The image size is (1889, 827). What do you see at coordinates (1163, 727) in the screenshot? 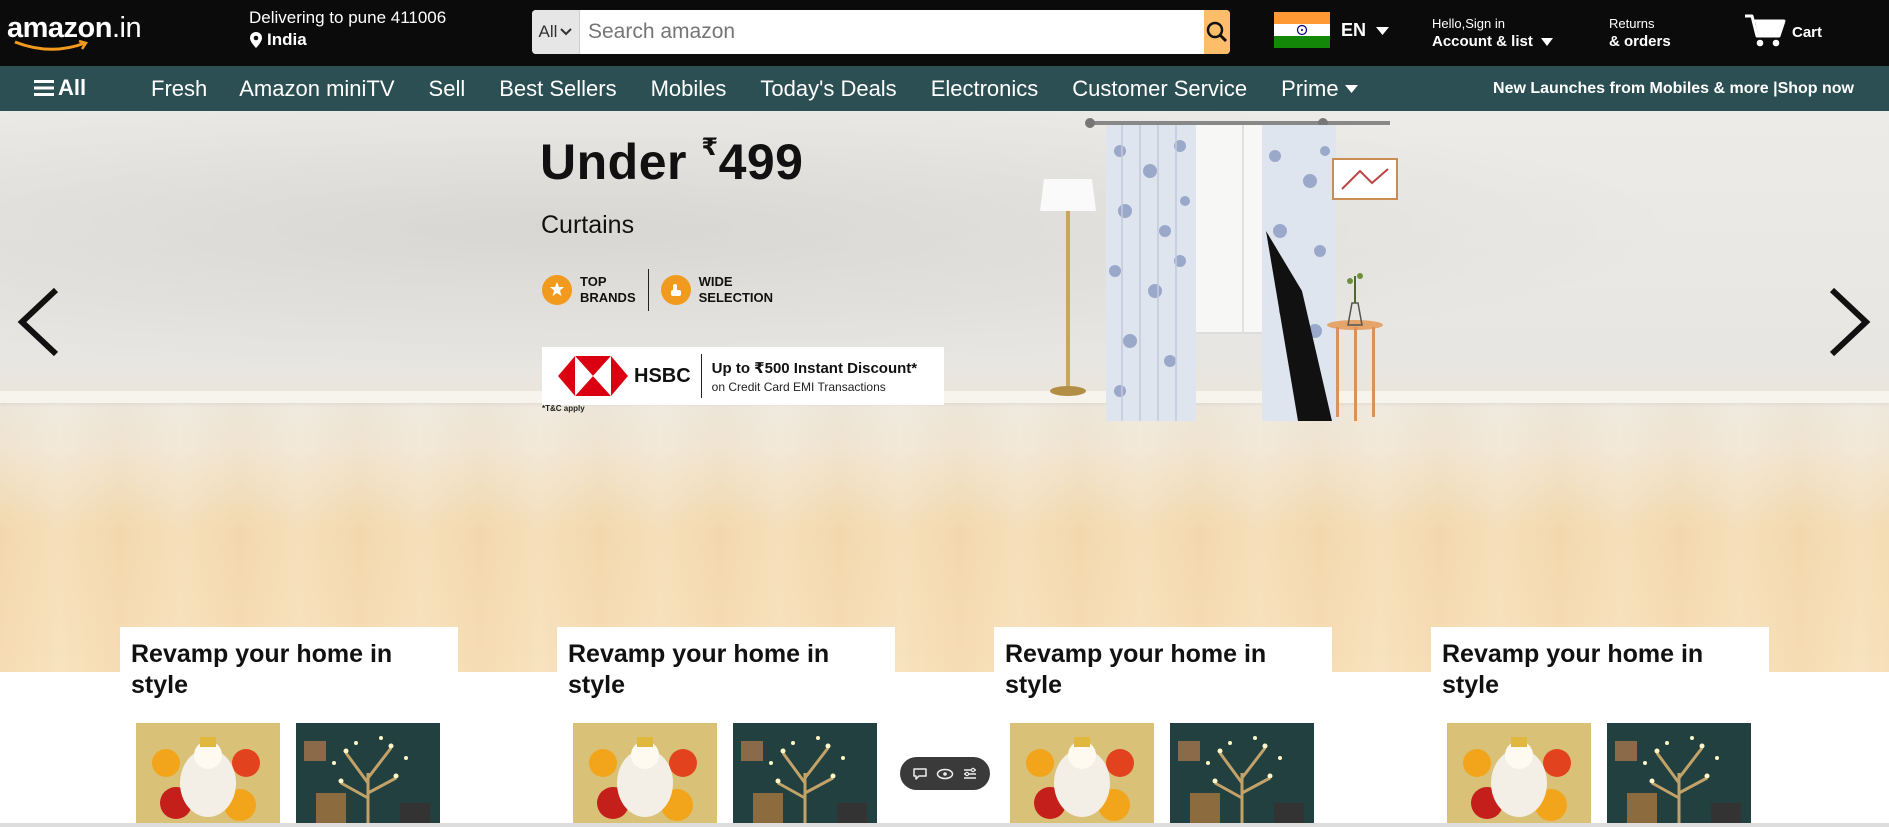
I see `card-3: Revamp your home in style` at bounding box center [1163, 727].